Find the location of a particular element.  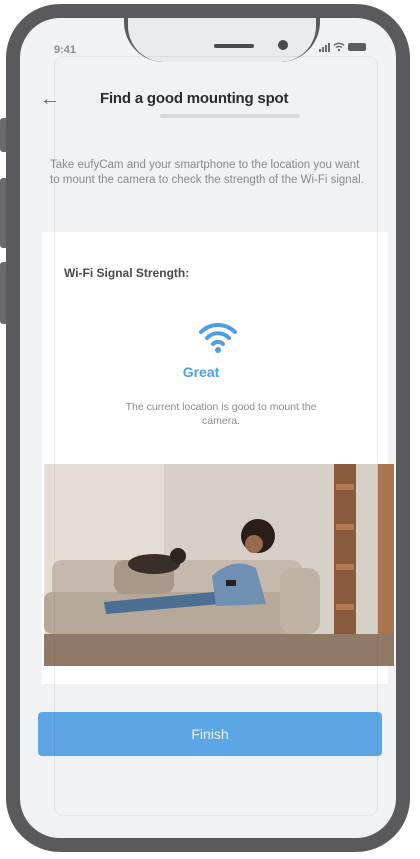

status-time: 9:41 is located at coordinates (65, 50).